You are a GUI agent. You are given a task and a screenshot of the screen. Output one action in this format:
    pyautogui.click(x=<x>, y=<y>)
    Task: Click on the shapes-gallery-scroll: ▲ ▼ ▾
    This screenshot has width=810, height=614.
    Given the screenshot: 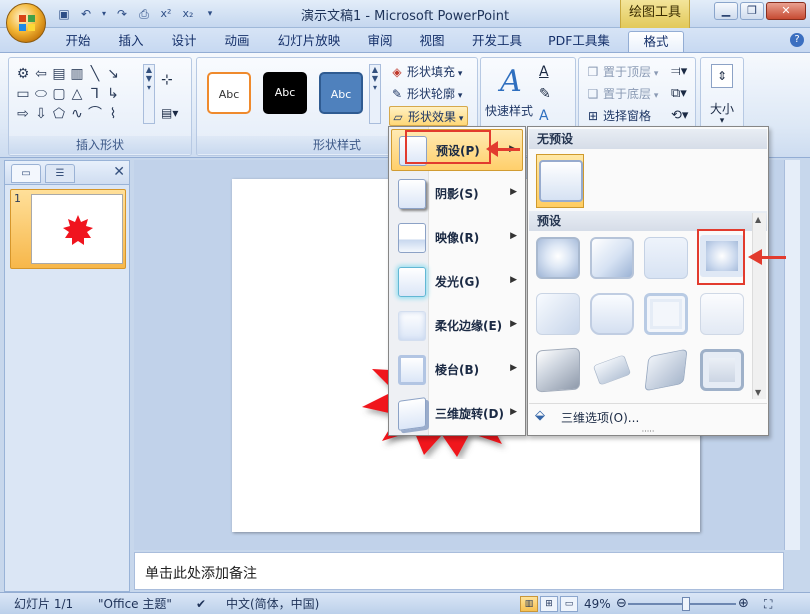 What is the action you would take?
    pyautogui.click(x=149, y=94)
    